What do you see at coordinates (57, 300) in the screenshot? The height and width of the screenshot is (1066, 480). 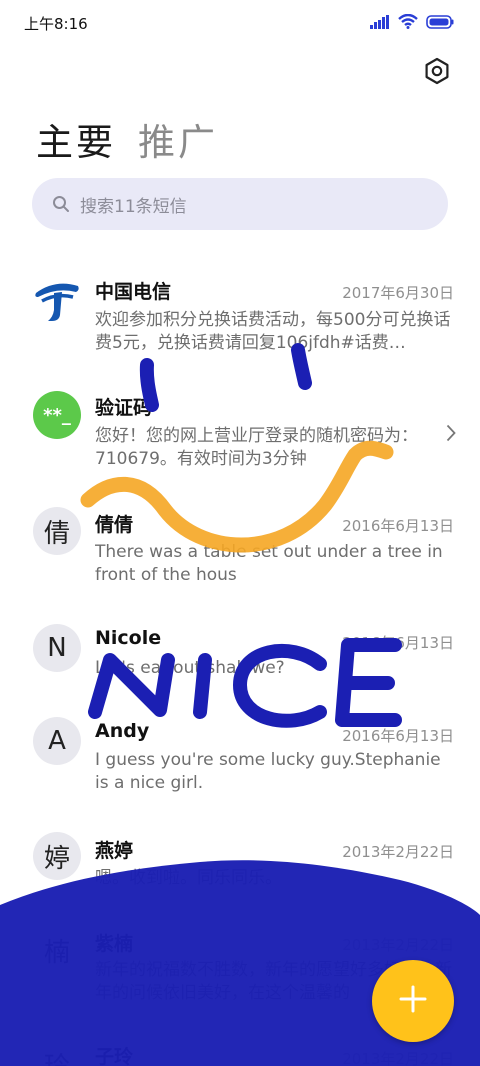 I see `telecom-logo-icon` at bounding box center [57, 300].